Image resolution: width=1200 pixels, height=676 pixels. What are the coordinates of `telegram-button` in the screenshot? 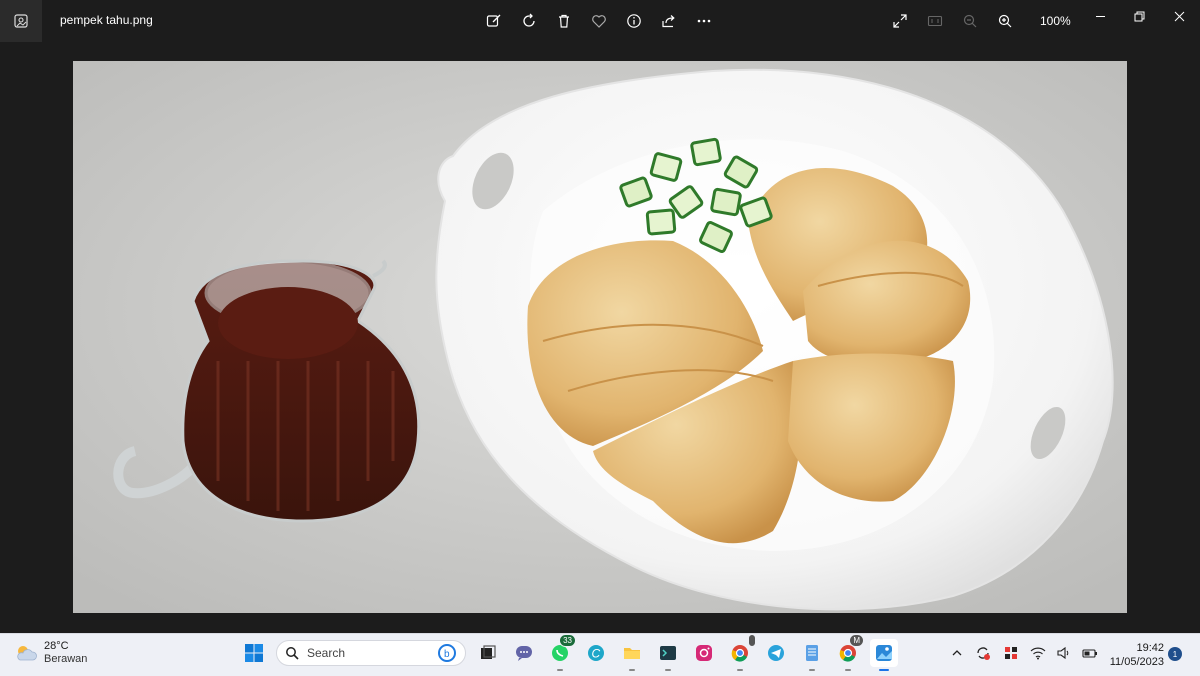 It's located at (776, 653).